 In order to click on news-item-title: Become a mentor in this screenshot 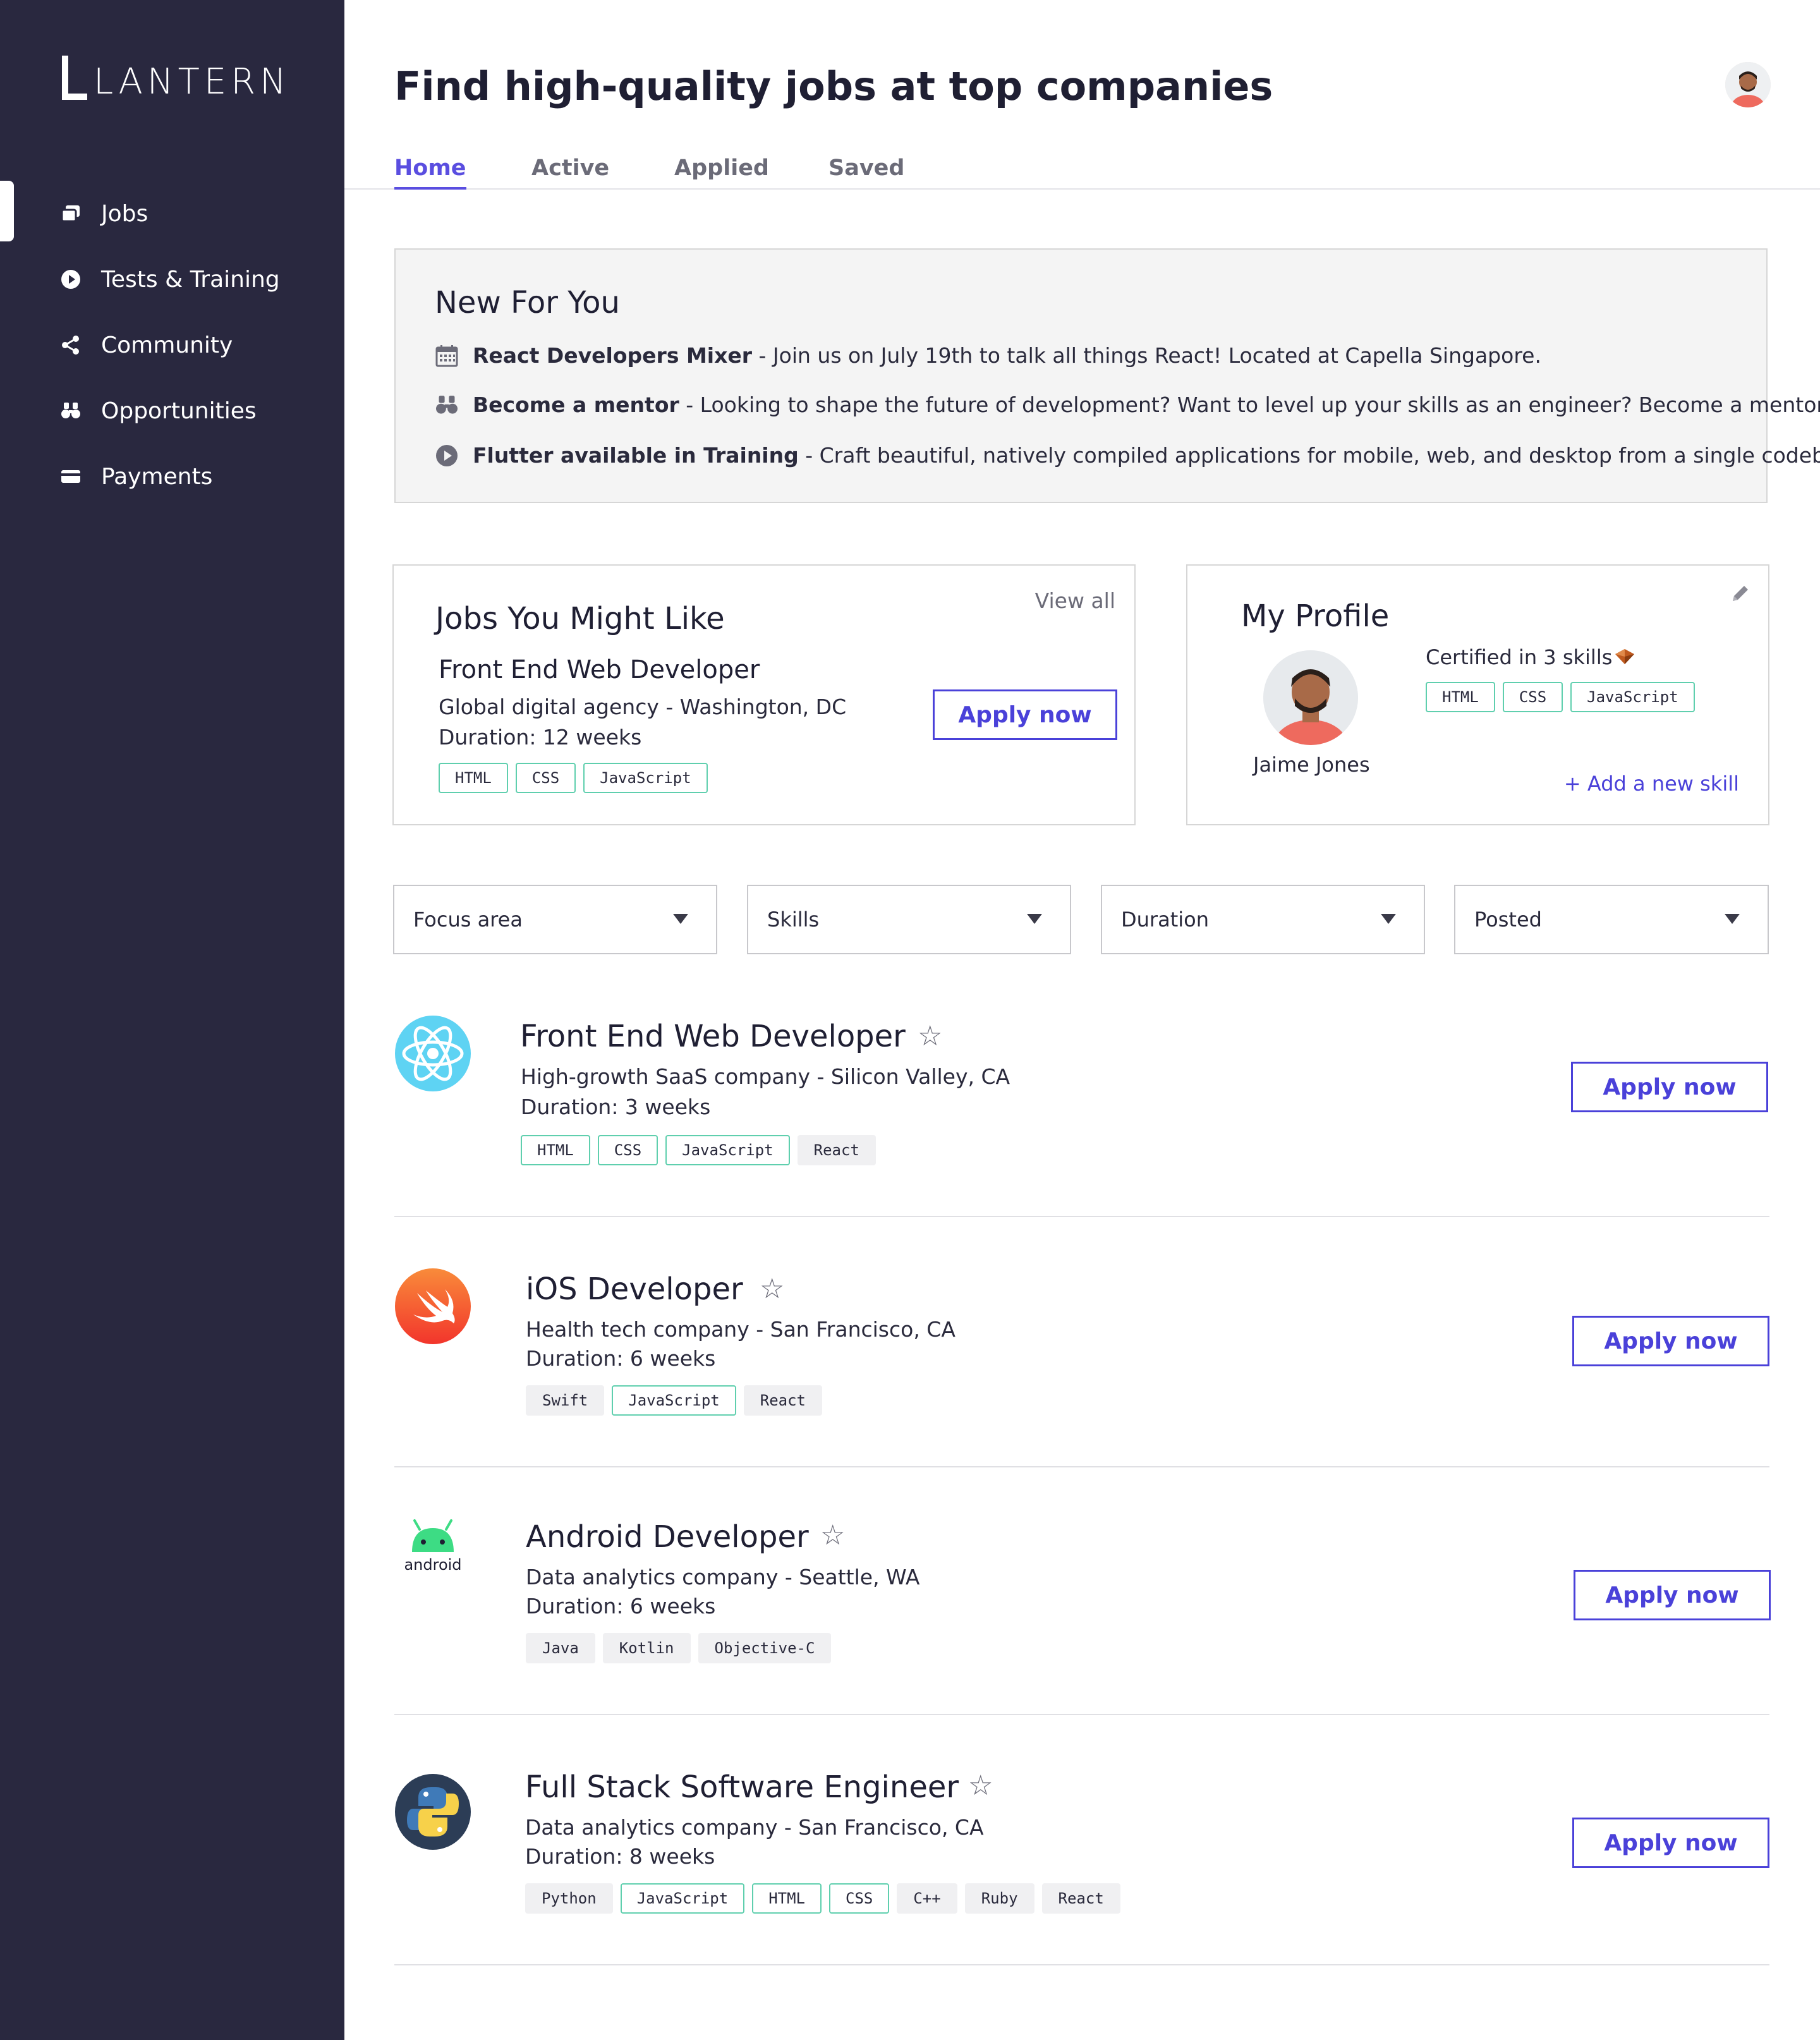, I will do `click(576, 404)`.